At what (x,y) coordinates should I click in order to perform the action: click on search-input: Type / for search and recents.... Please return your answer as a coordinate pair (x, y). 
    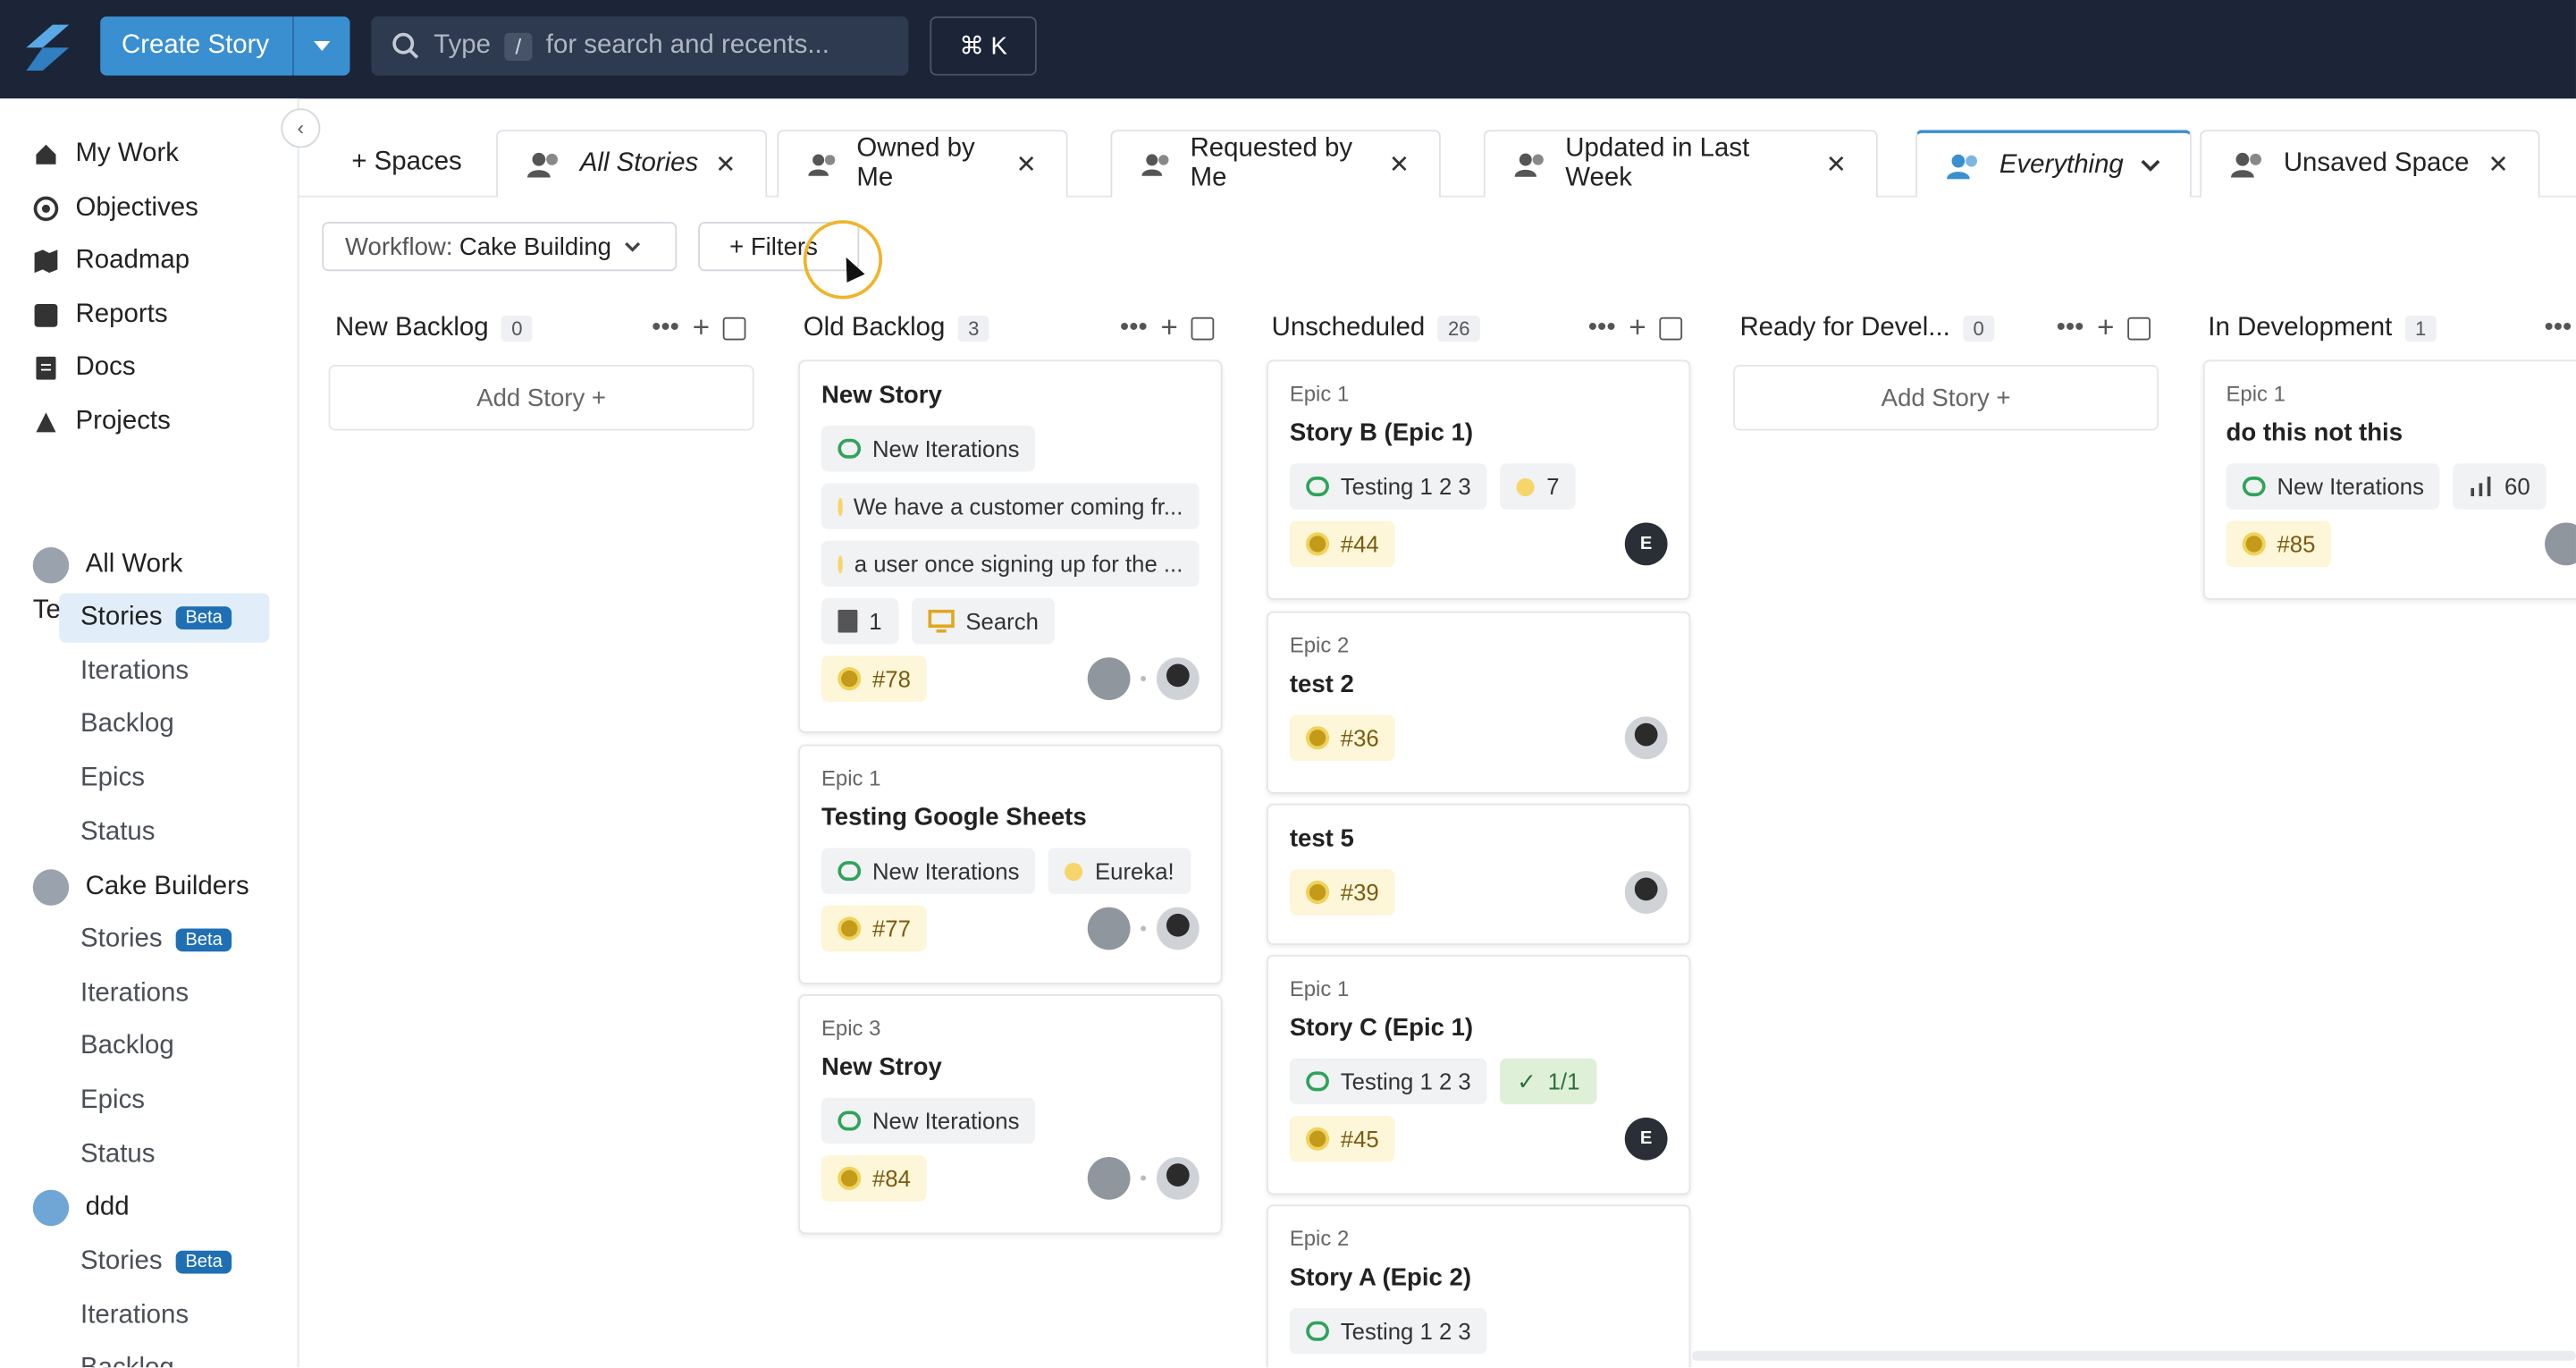
    Looking at the image, I should click on (640, 46).